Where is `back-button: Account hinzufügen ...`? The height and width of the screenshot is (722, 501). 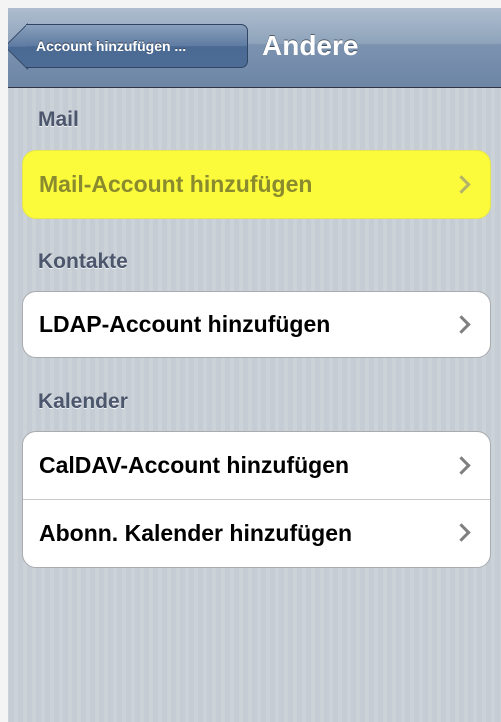 back-button: Account hinzufügen ... is located at coordinates (137, 46).